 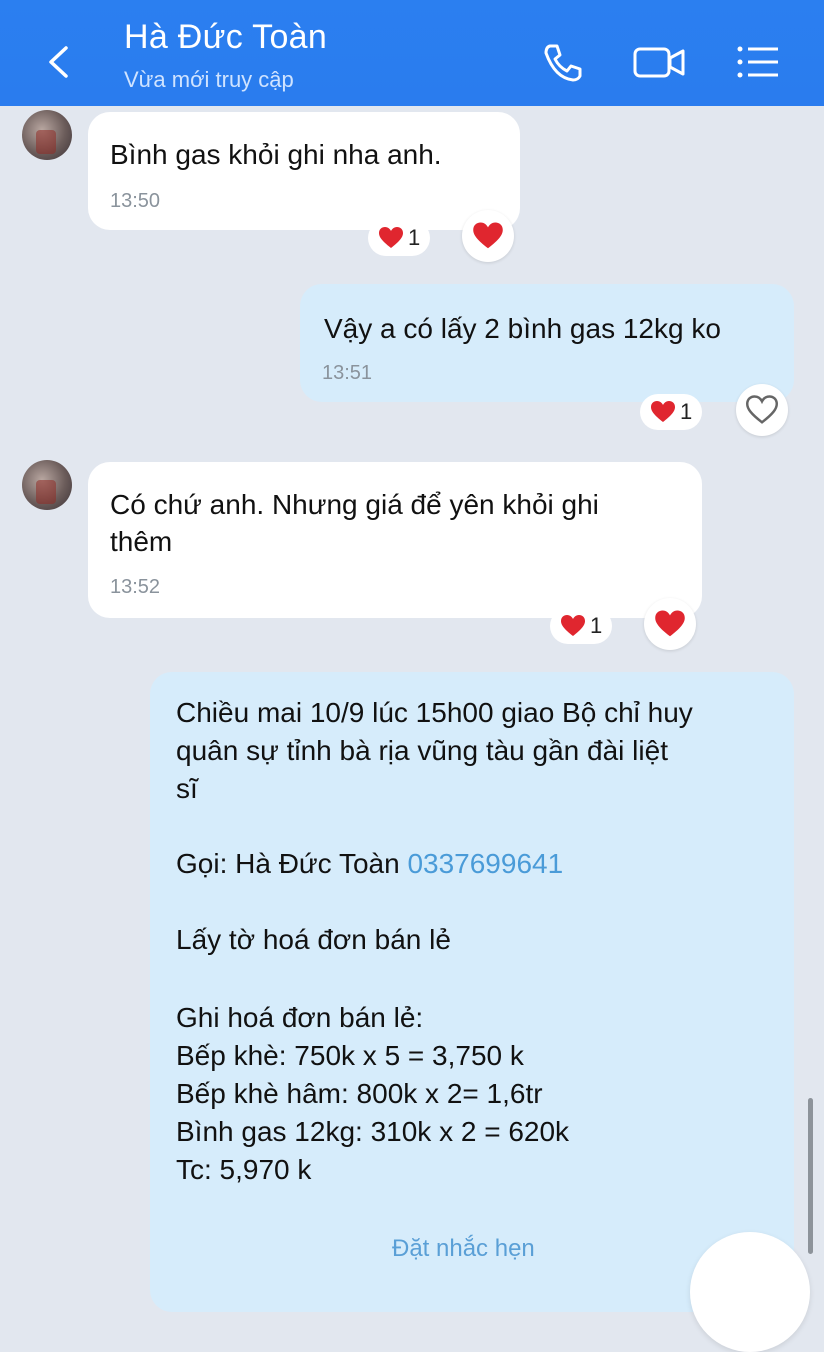 What do you see at coordinates (187, 788) in the screenshot?
I see `message-text: sĩ` at bounding box center [187, 788].